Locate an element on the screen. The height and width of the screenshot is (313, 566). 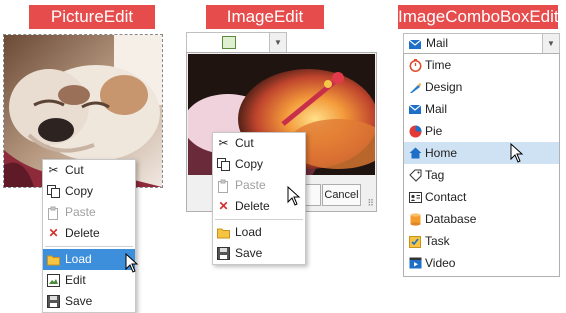
resize-grip-icon: ⠿ is located at coordinates (370, 203).